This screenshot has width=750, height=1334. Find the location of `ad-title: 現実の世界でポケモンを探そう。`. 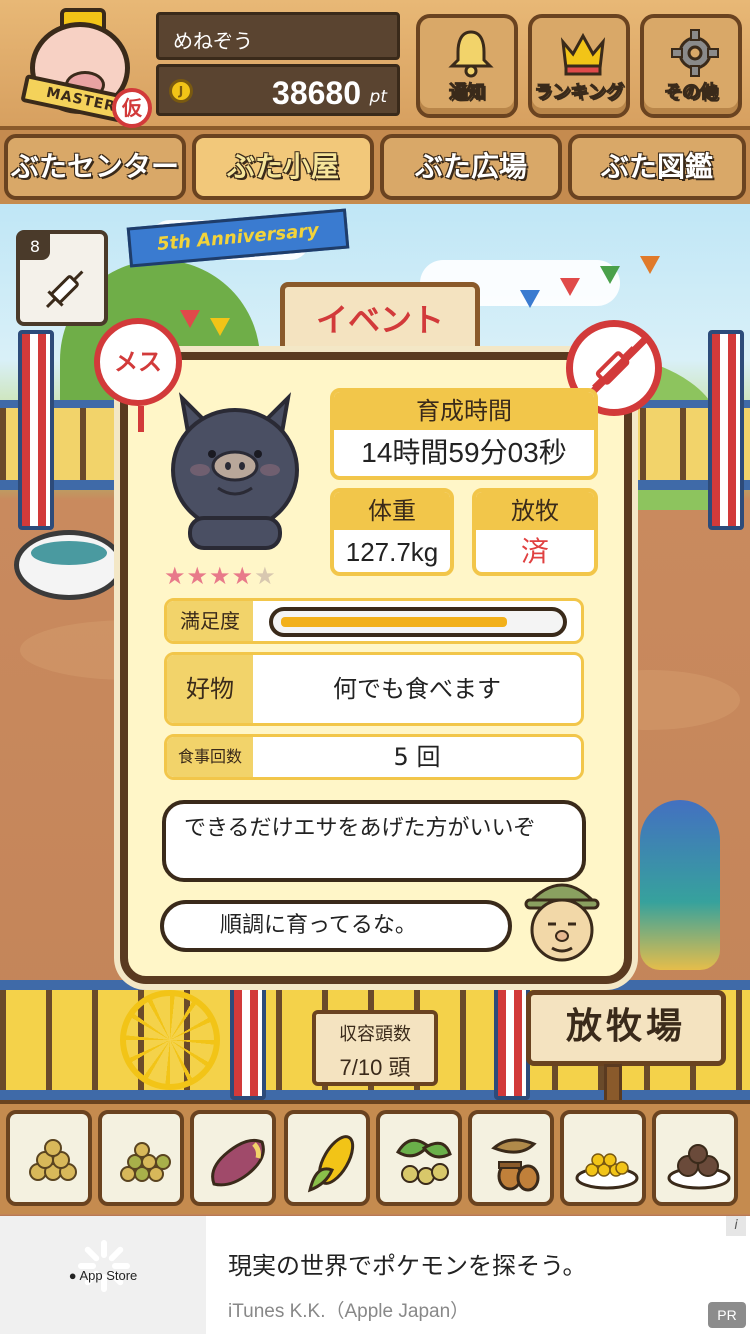

ad-title: 現実の世界でポケモンを探そう。 is located at coordinates (407, 1263).